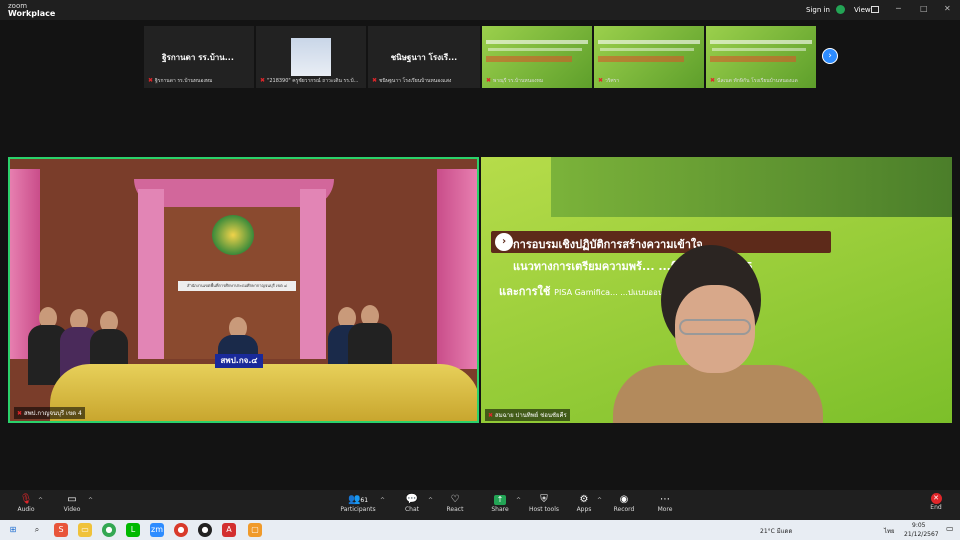 This screenshot has width=960, height=540. I want to click on end-button: ✕ End, so click(936, 502).